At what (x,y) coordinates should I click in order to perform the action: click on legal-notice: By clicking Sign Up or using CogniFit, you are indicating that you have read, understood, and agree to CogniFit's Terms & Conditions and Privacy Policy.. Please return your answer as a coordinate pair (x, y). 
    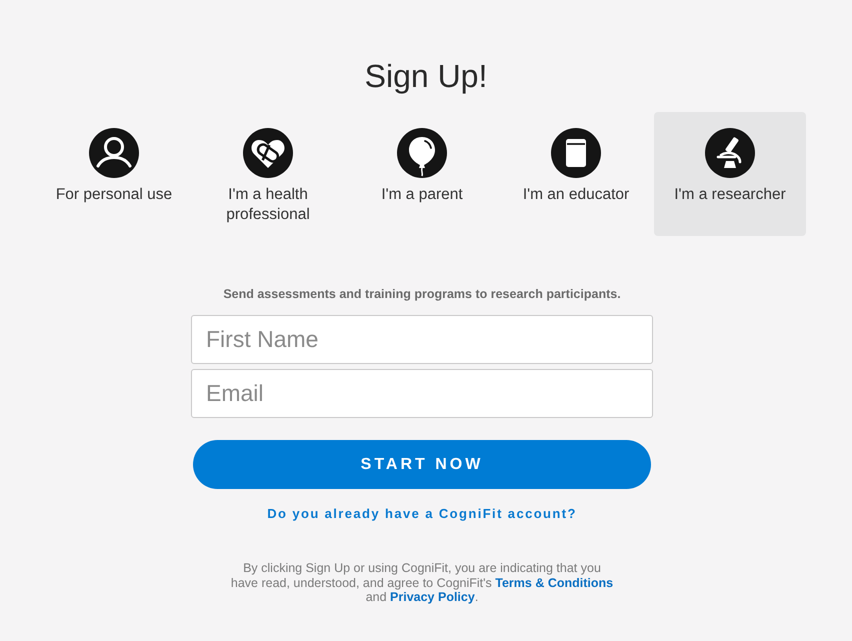
    Looking at the image, I should click on (422, 582).